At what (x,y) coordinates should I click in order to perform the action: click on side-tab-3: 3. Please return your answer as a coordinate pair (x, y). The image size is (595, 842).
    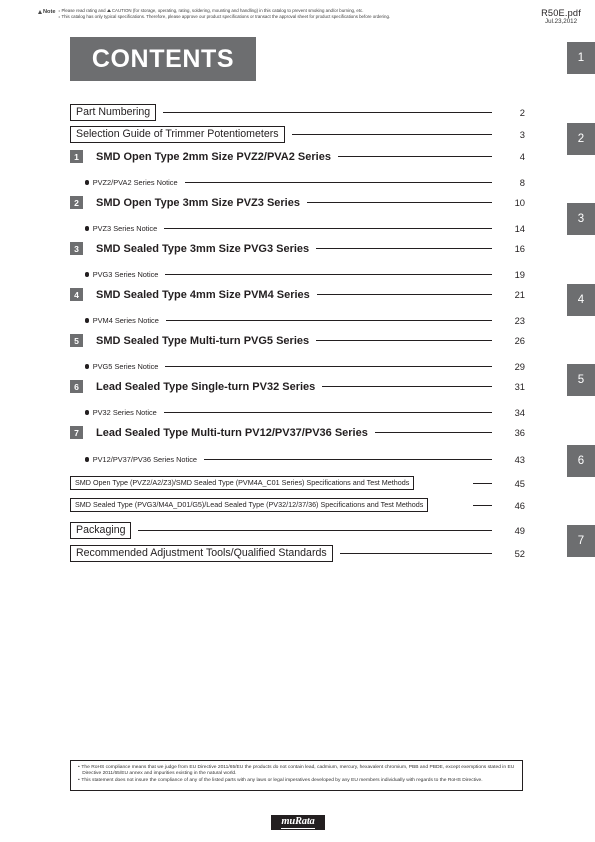
    Looking at the image, I should click on (581, 219).